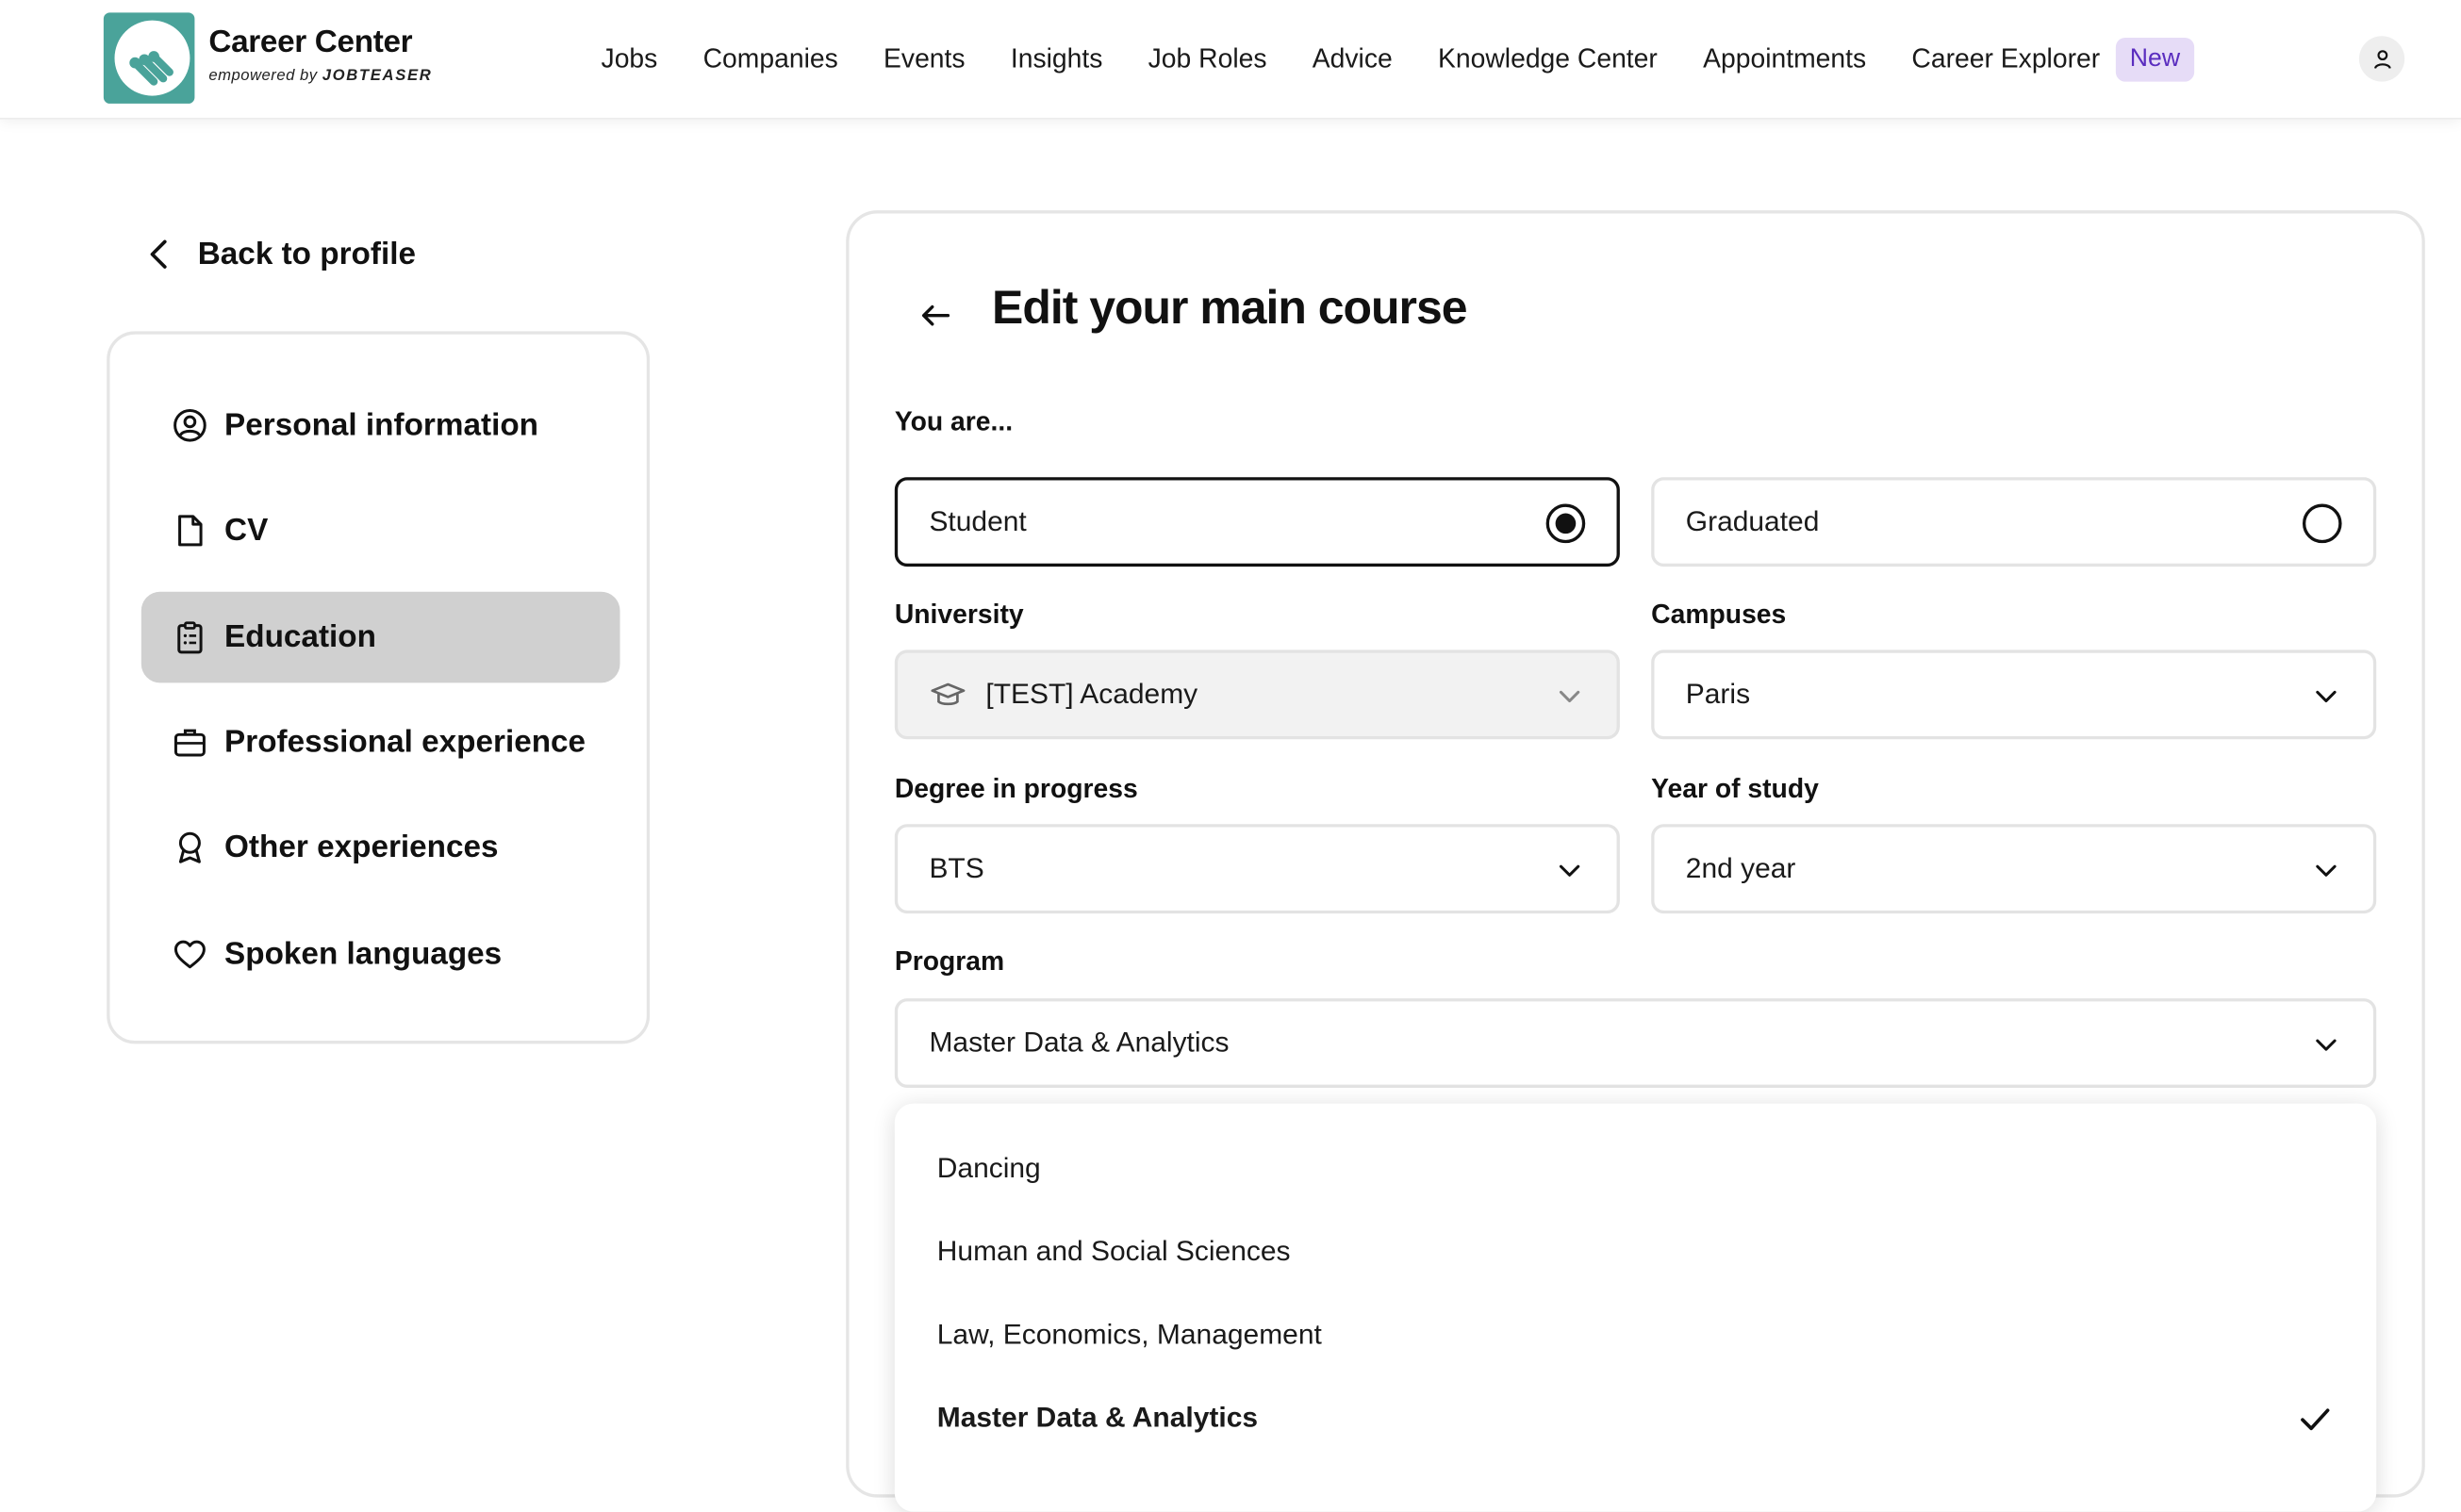 The height and width of the screenshot is (1512, 2461). I want to click on nav-career-explorer: Career Explorer, so click(2005, 60).